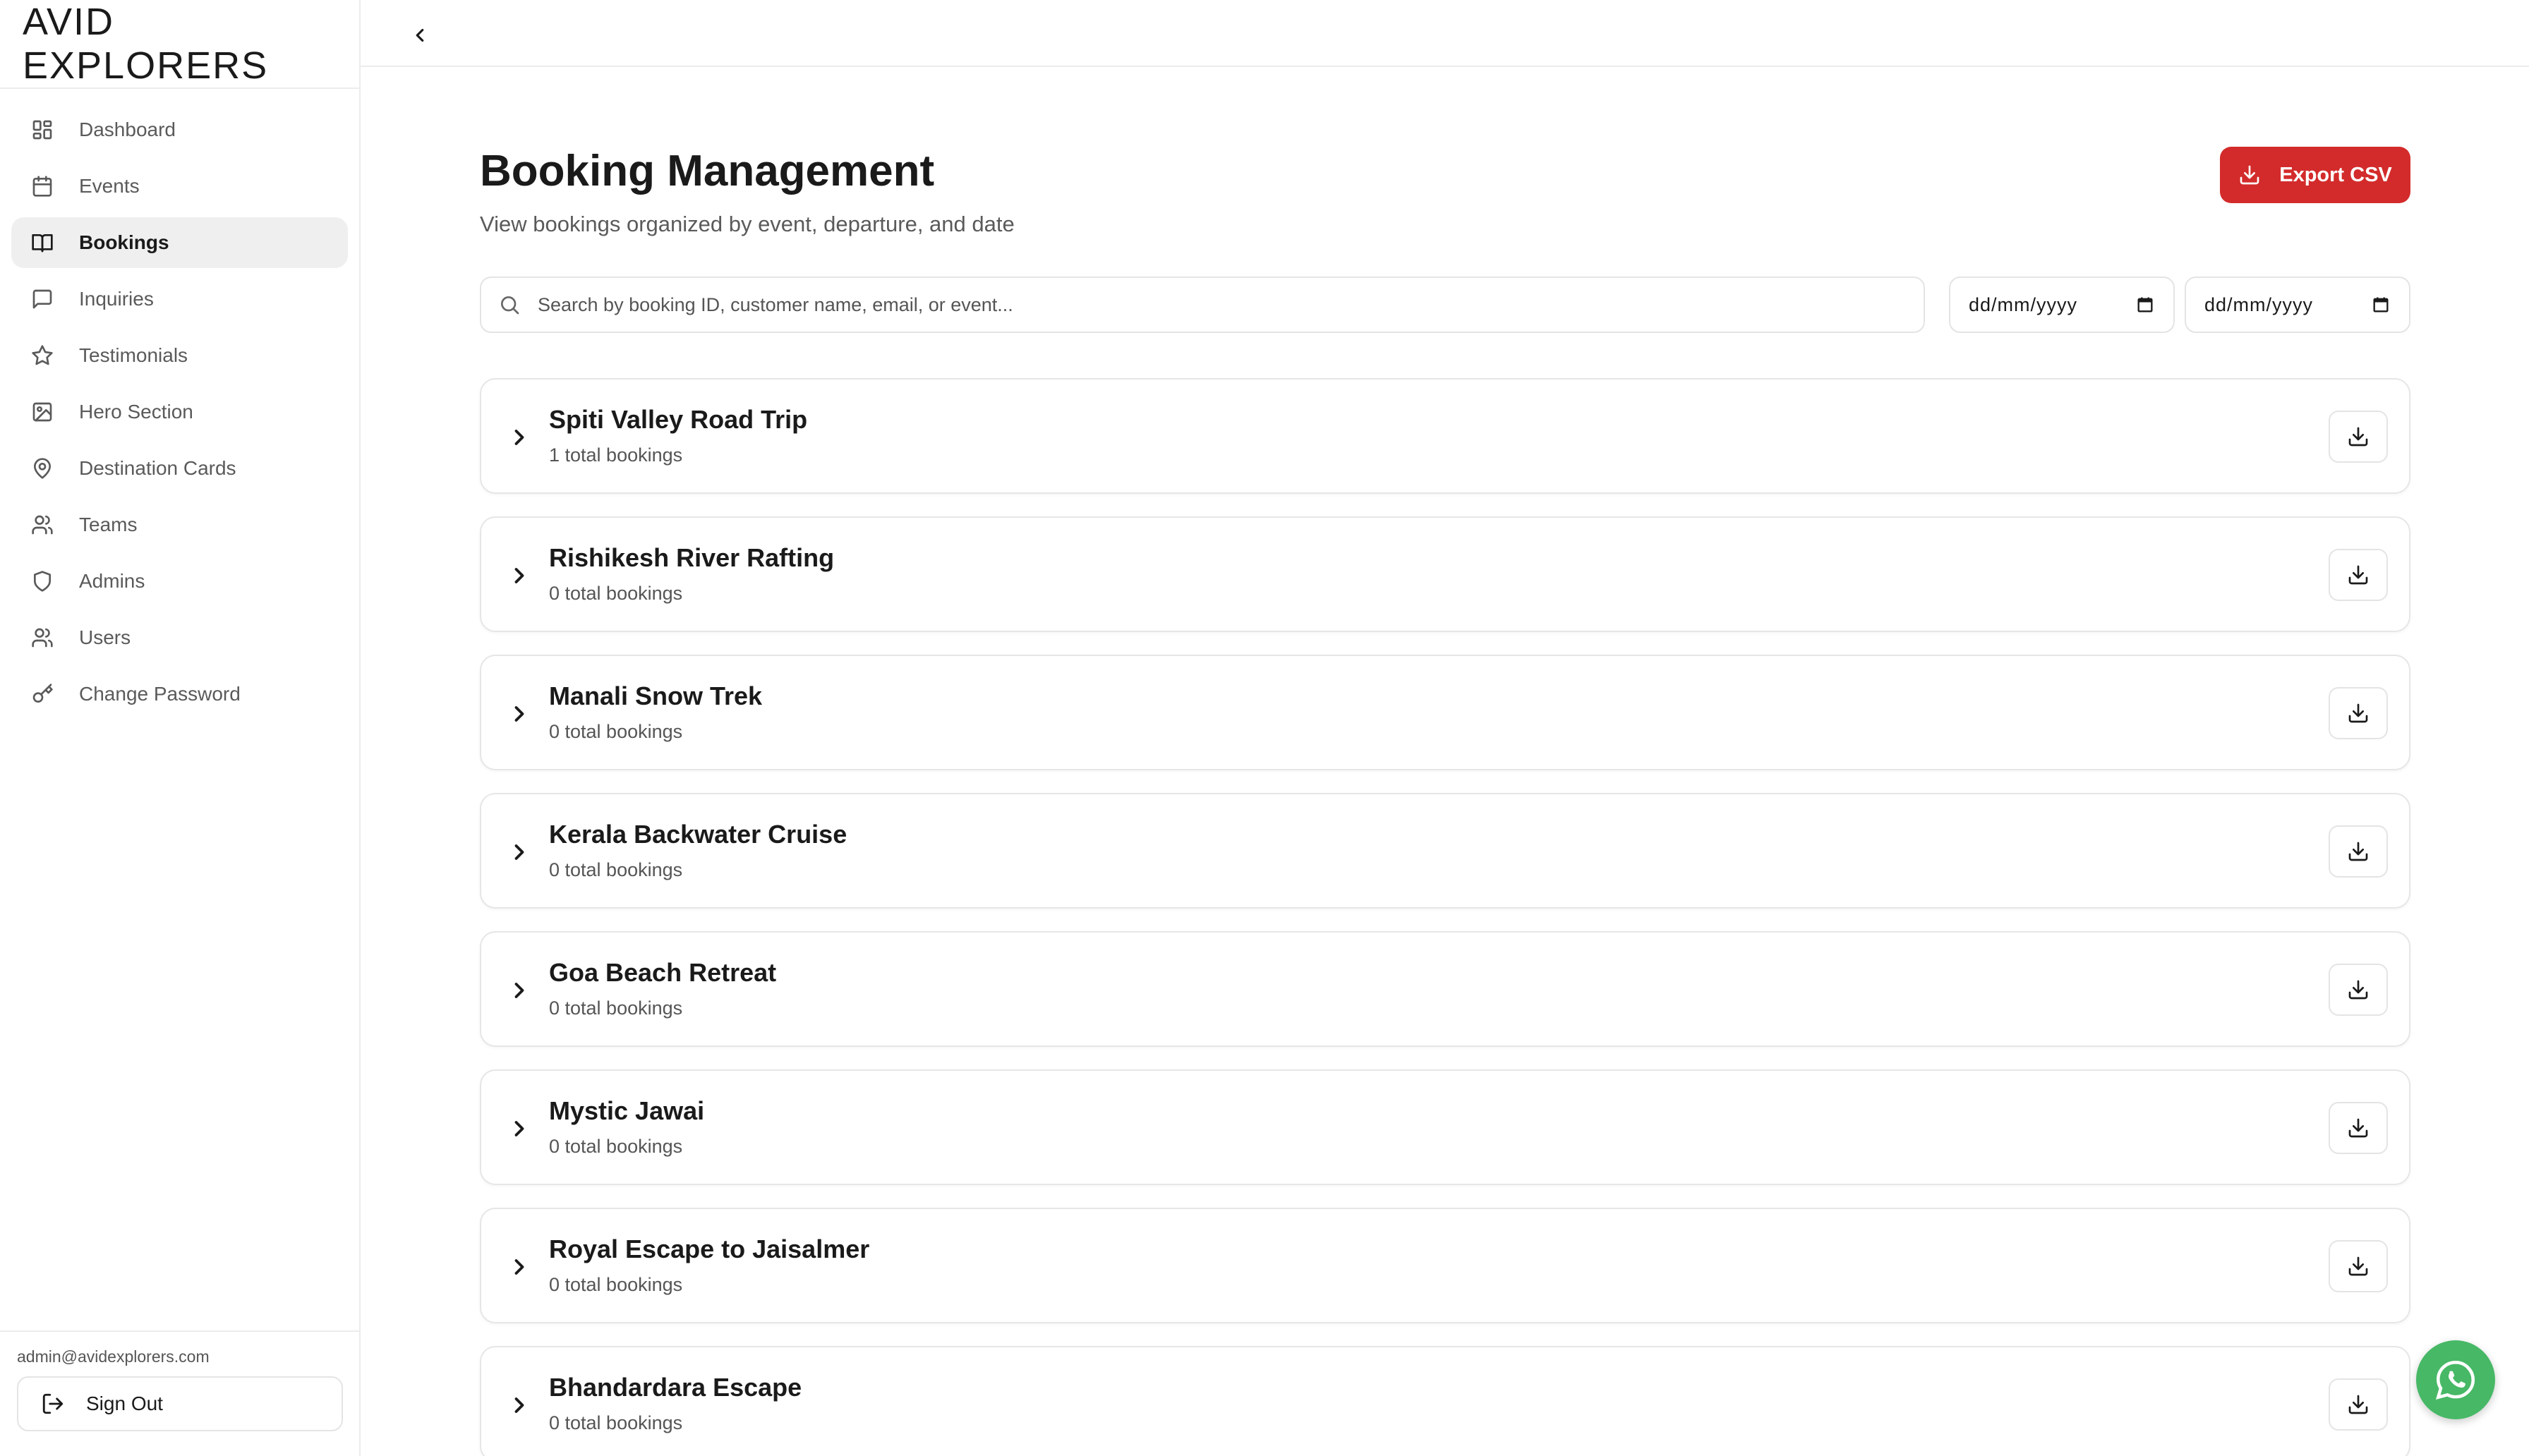  Describe the element at coordinates (108, 524) in the screenshot. I see `sidebar-item-label: Teams` at that location.